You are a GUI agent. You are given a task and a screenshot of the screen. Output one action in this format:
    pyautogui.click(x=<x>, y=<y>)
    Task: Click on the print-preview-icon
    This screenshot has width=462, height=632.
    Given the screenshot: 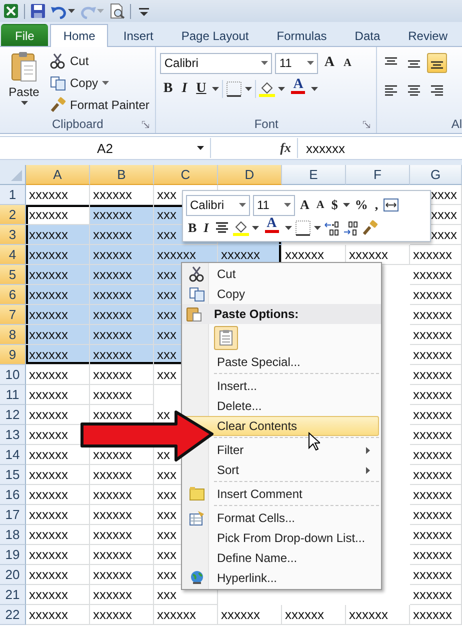 What is the action you would take?
    pyautogui.click(x=117, y=11)
    